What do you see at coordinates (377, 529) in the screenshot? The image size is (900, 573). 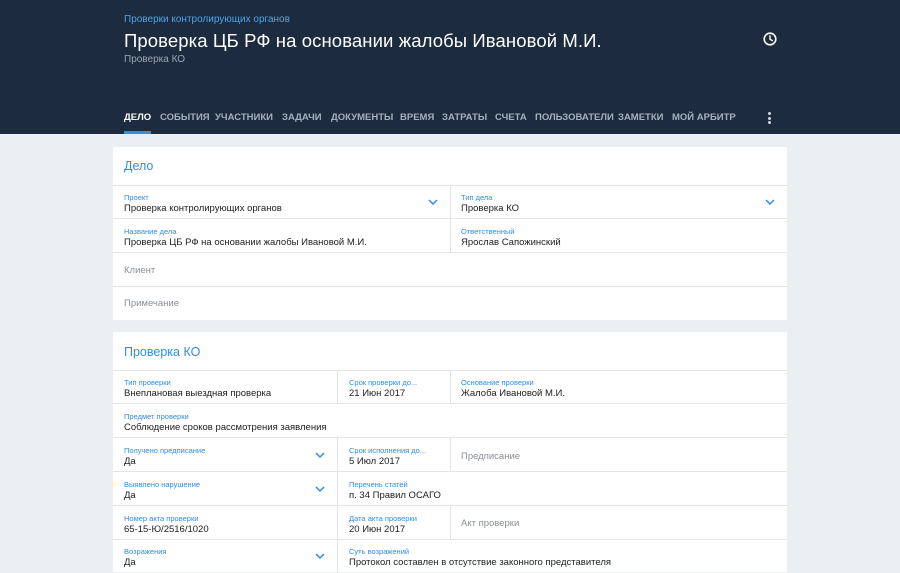 I see `act-date-value: 20 Июн 2017` at bounding box center [377, 529].